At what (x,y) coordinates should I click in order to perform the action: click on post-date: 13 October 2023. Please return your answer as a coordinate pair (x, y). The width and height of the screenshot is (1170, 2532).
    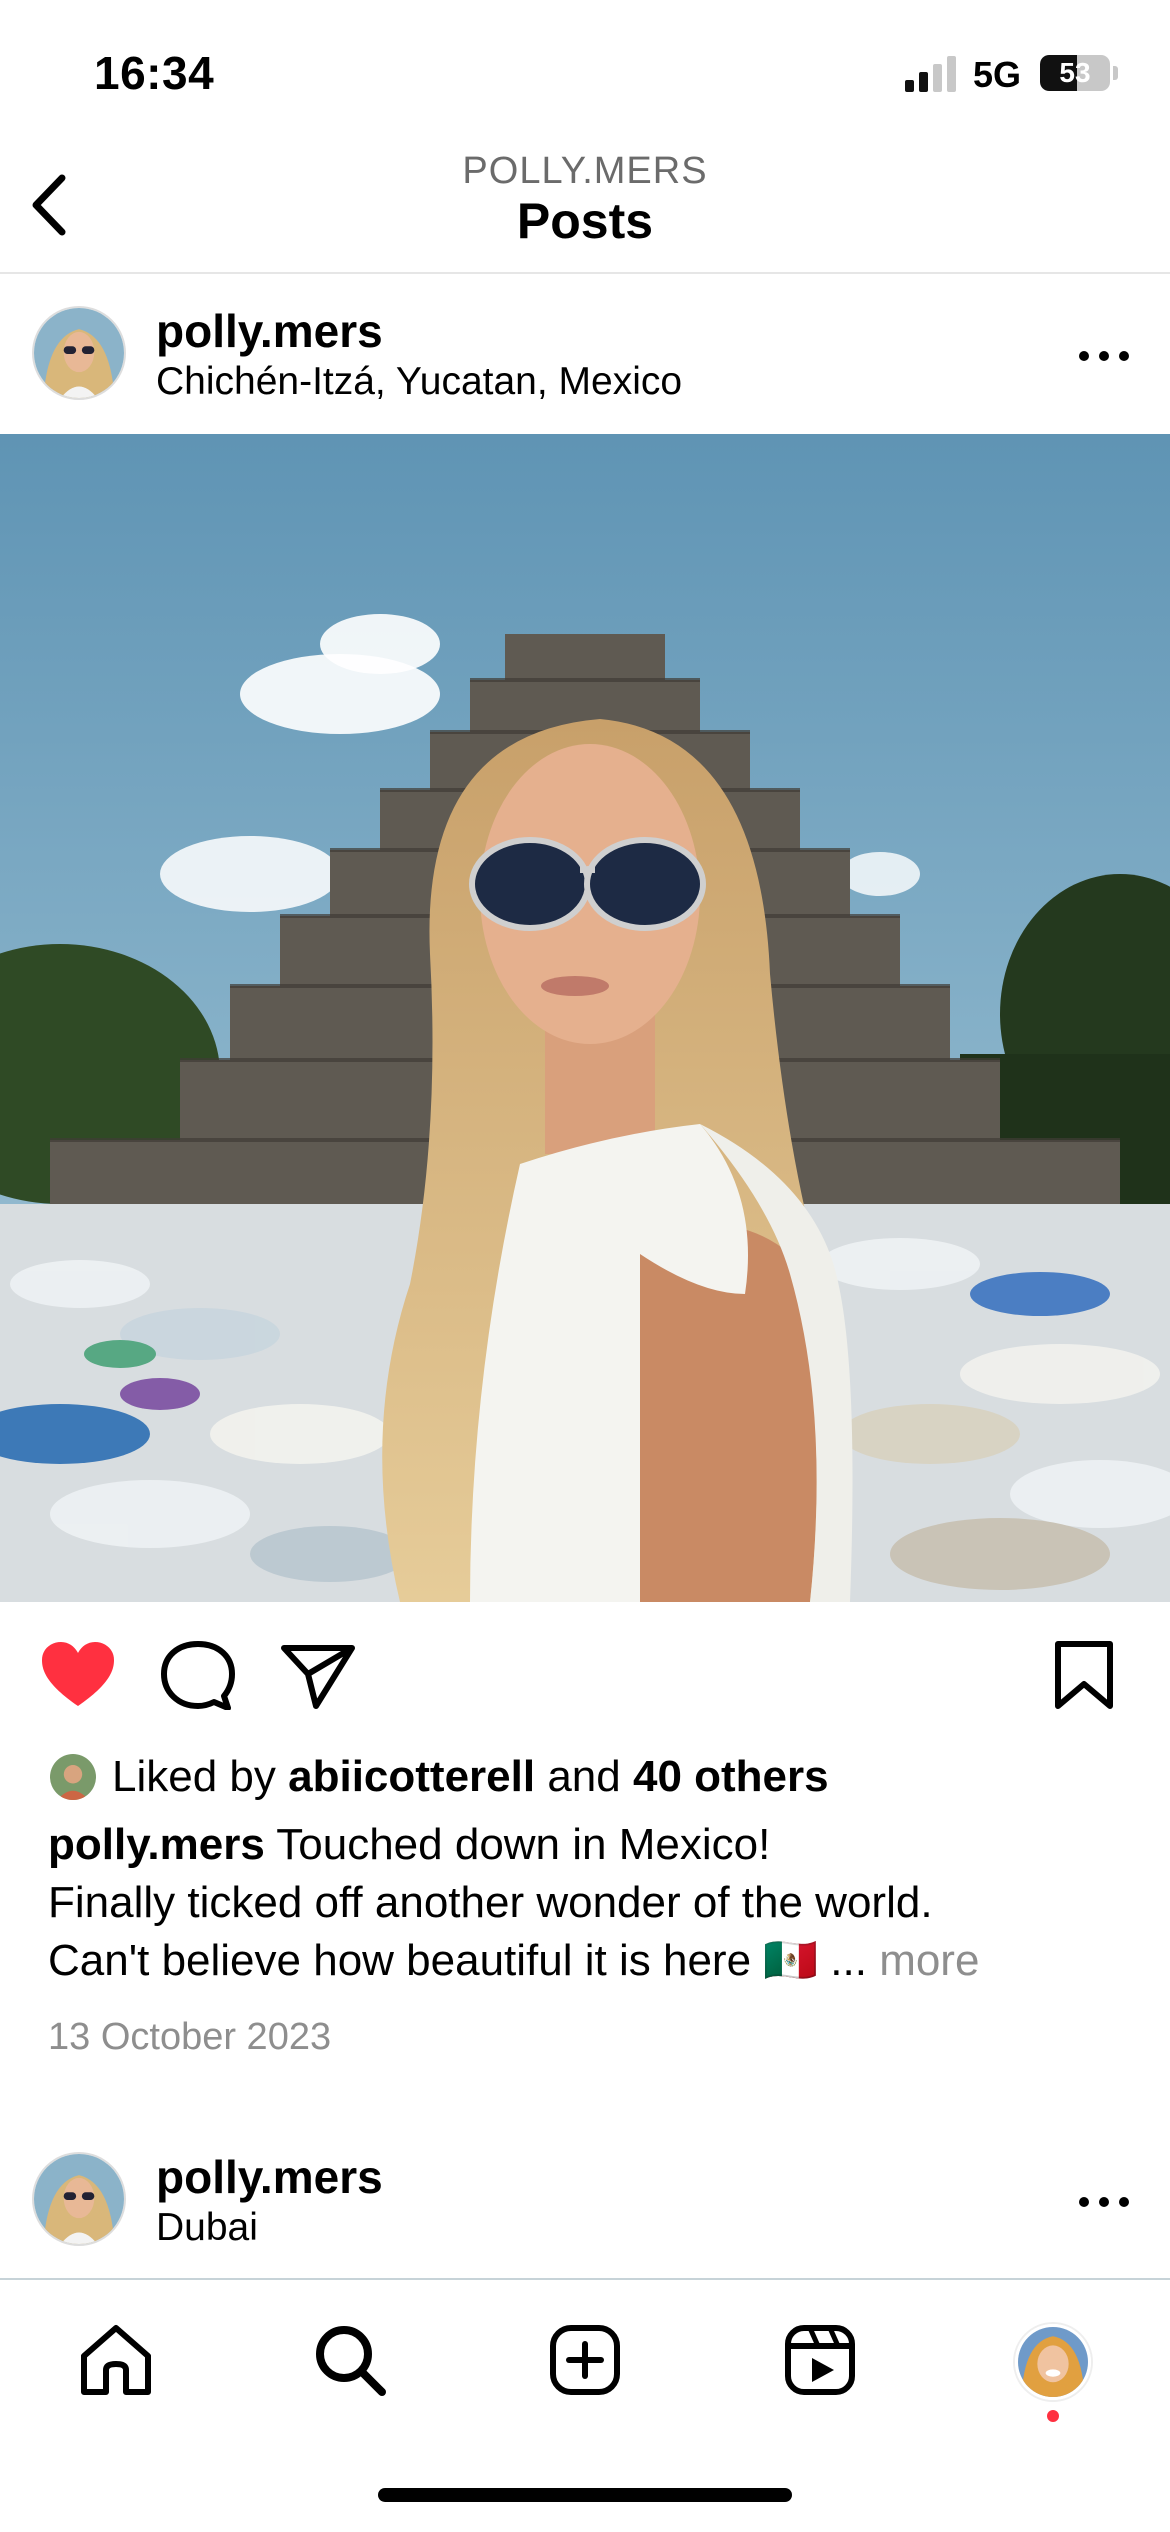
    Looking at the image, I should click on (190, 2037).